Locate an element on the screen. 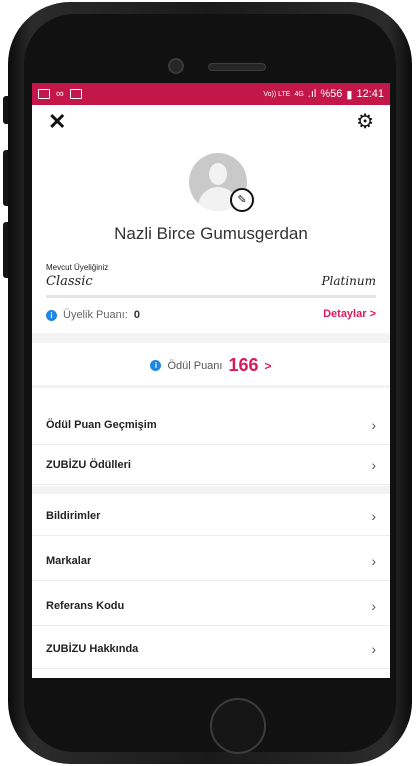 This screenshot has width=420, height=766. top-bar: ✕ ⚙ is located at coordinates (211, 120).